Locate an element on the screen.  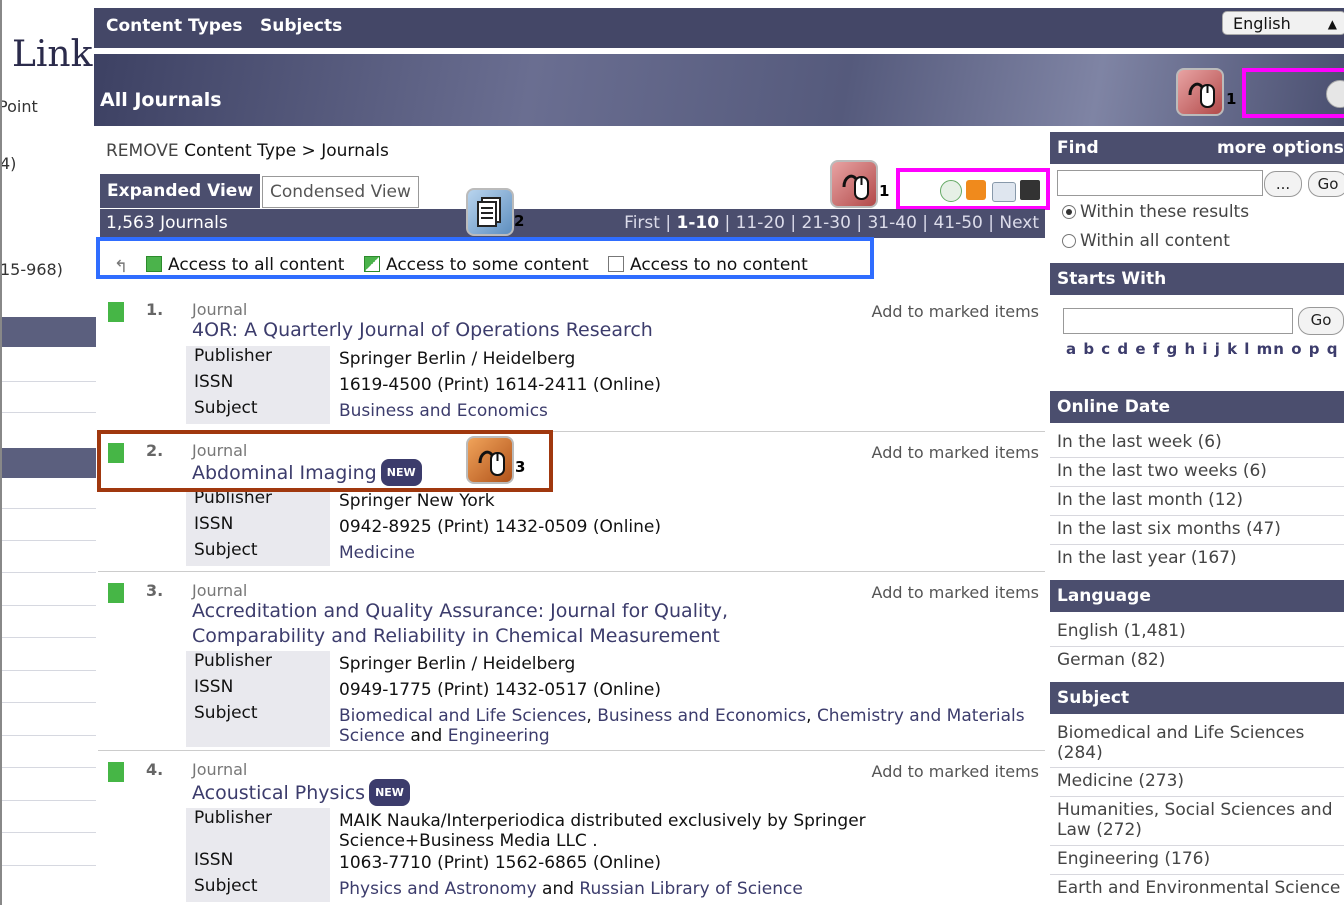
nav-subjects: Subjects is located at coordinates (301, 26).